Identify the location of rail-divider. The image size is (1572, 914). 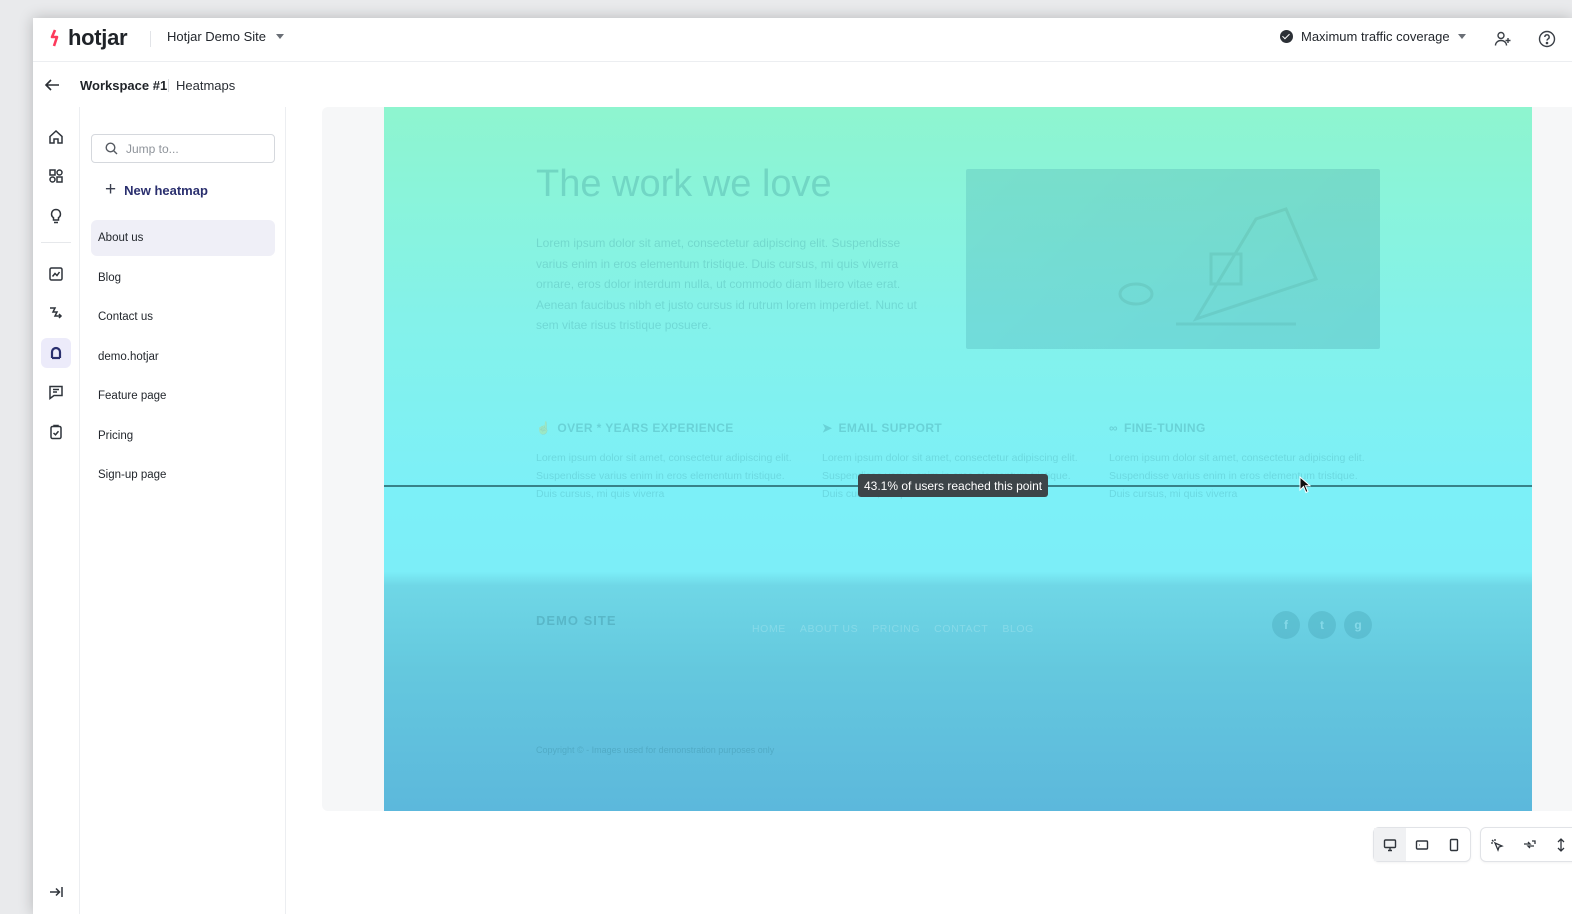
(56, 242).